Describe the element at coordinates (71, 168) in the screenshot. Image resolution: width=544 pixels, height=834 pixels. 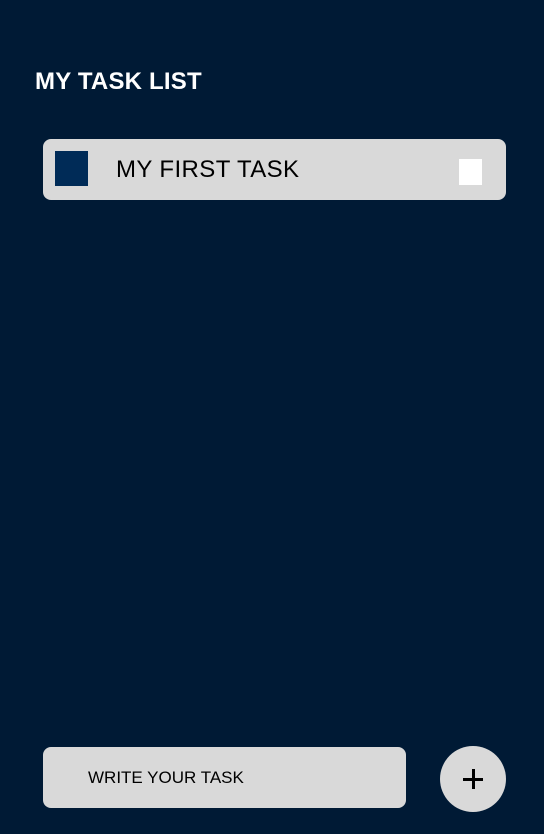
I see `task-marker` at that location.